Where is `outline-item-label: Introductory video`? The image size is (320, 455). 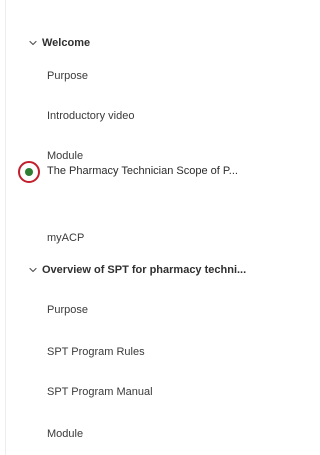 outline-item-label: Introductory video is located at coordinates (91, 116).